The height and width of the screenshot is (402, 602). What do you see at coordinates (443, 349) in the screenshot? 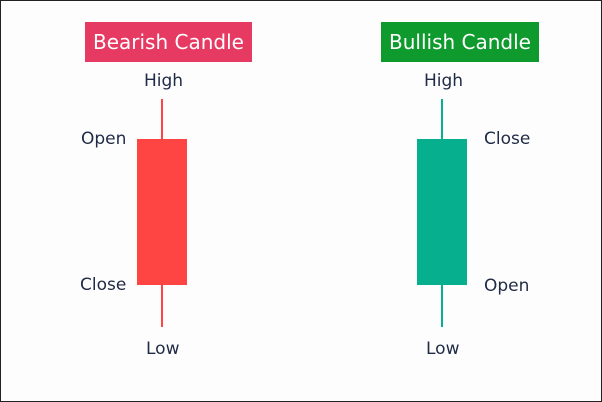
I see `bullish-low-label: Low` at bounding box center [443, 349].